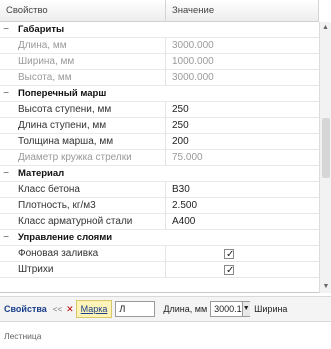 The width and height of the screenshot is (331, 349). What do you see at coordinates (326, 148) in the screenshot?
I see `scroll-thumb` at bounding box center [326, 148].